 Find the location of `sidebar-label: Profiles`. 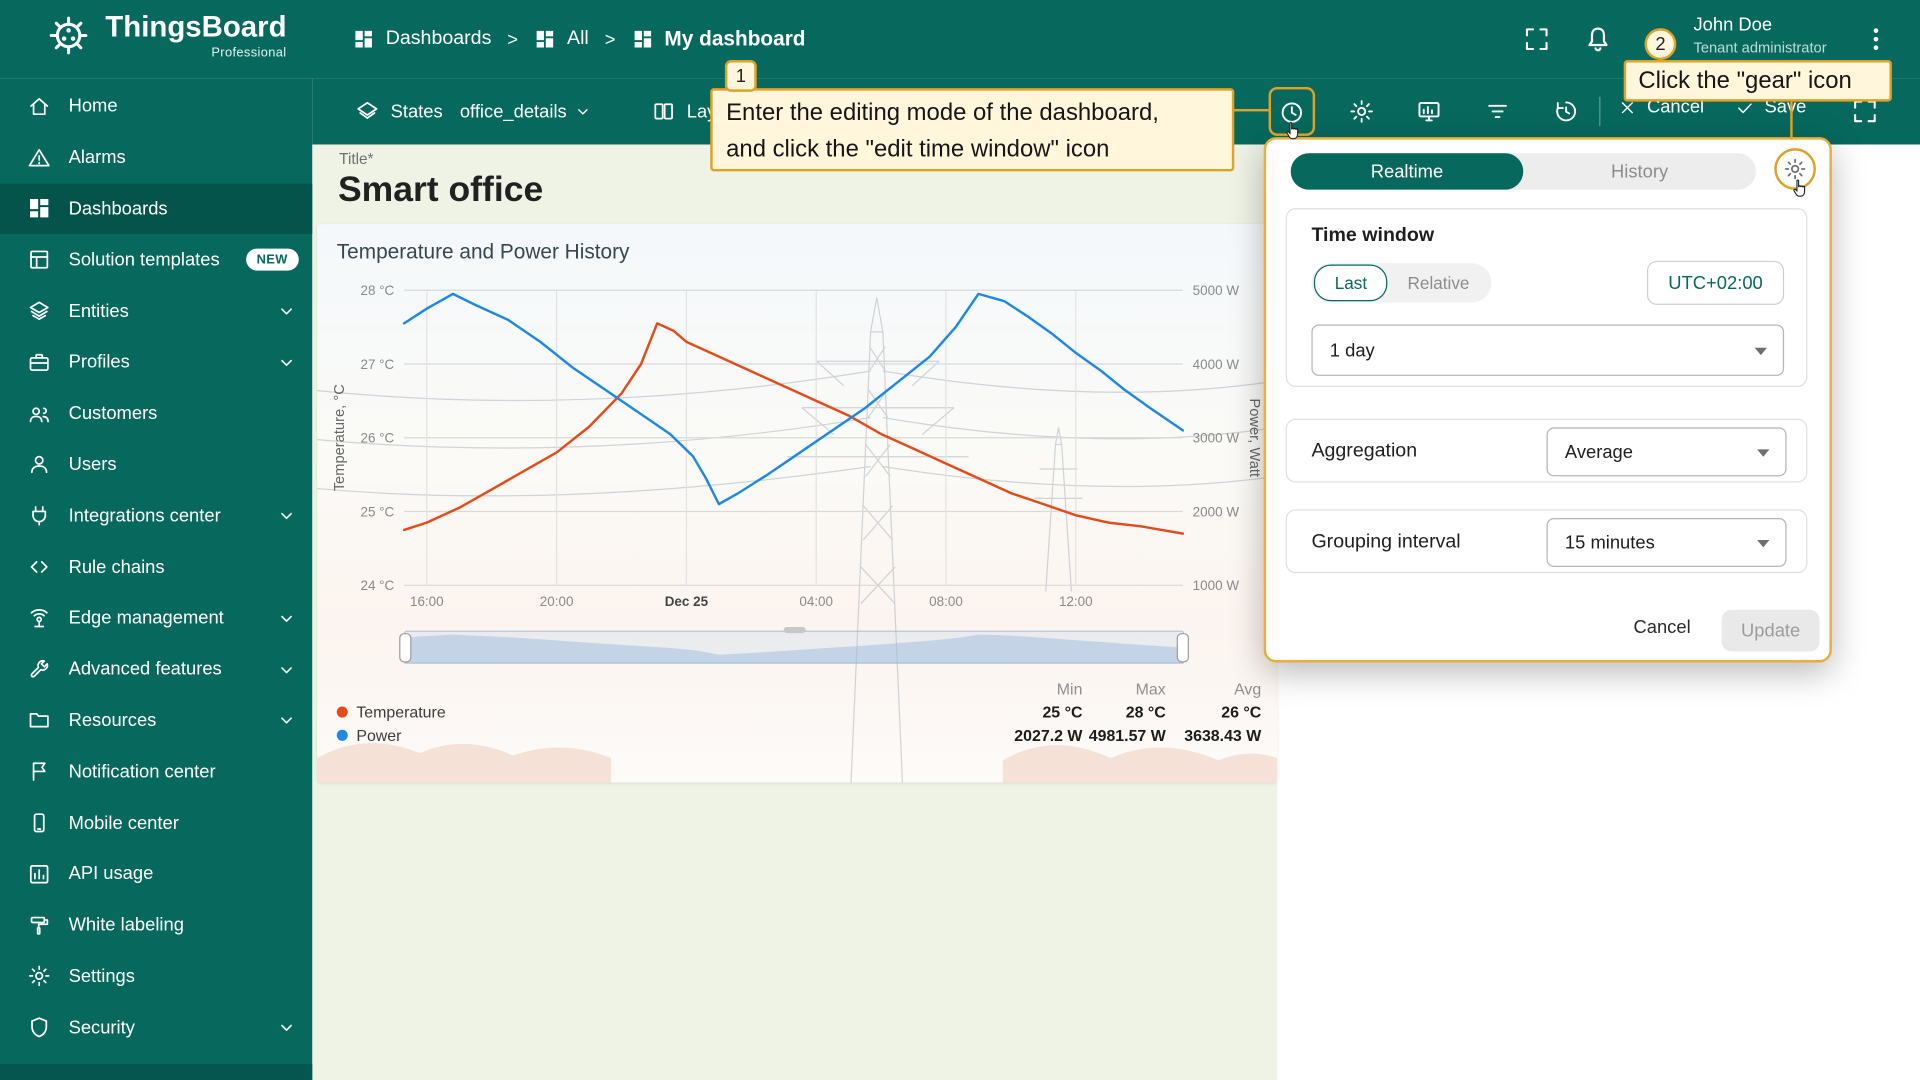

sidebar-label: Profiles is located at coordinates (99, 362).